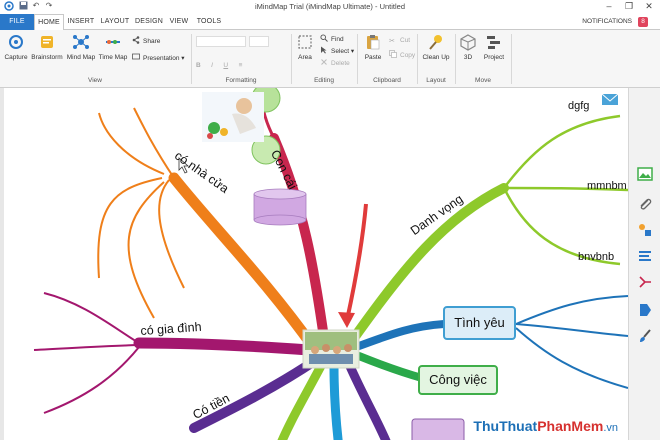 The height and width of the screenshot is (440, 660). I want to click on select-button: Select ▾, so click(337, 51).